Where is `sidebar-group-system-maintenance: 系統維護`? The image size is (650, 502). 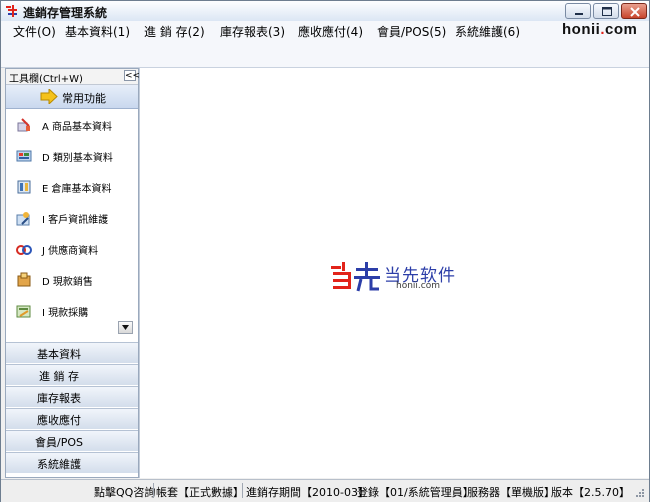 sidebar-group-system-maintenance: 系統維護 is located at coordinates (72, 462).